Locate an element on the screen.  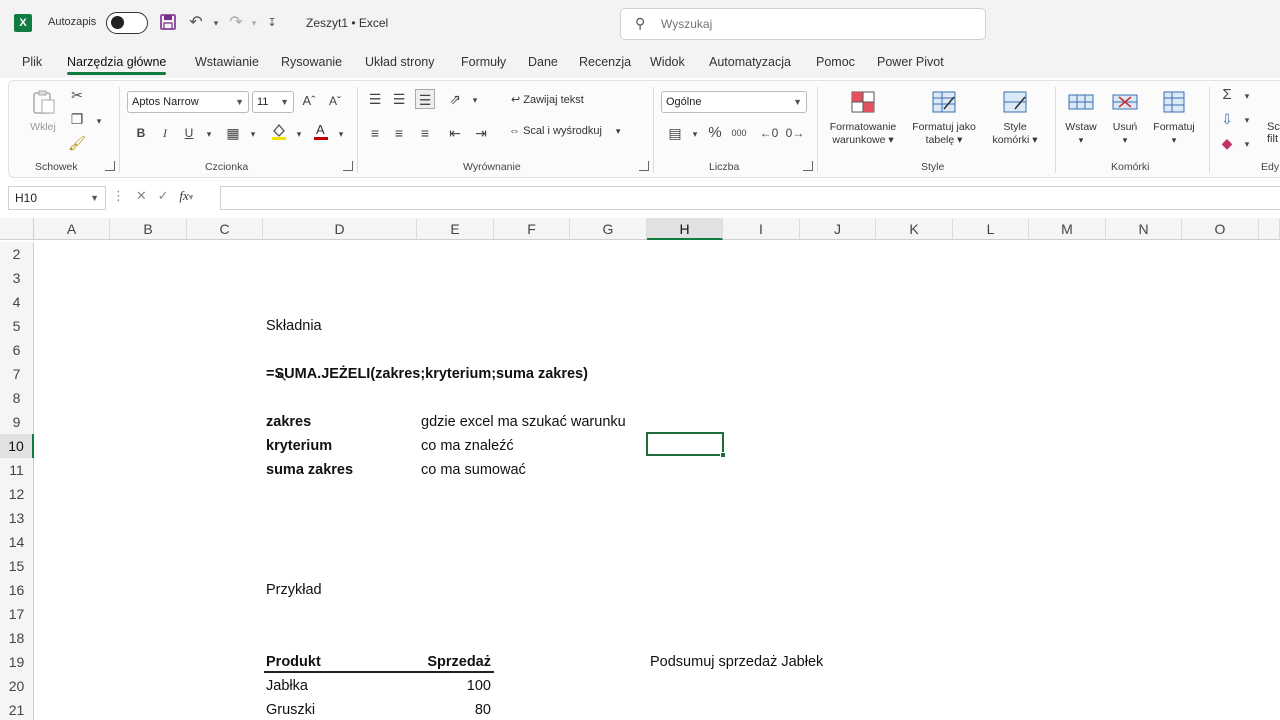
format-painter-icon: 🖌 is located at coordinates (77, 143).